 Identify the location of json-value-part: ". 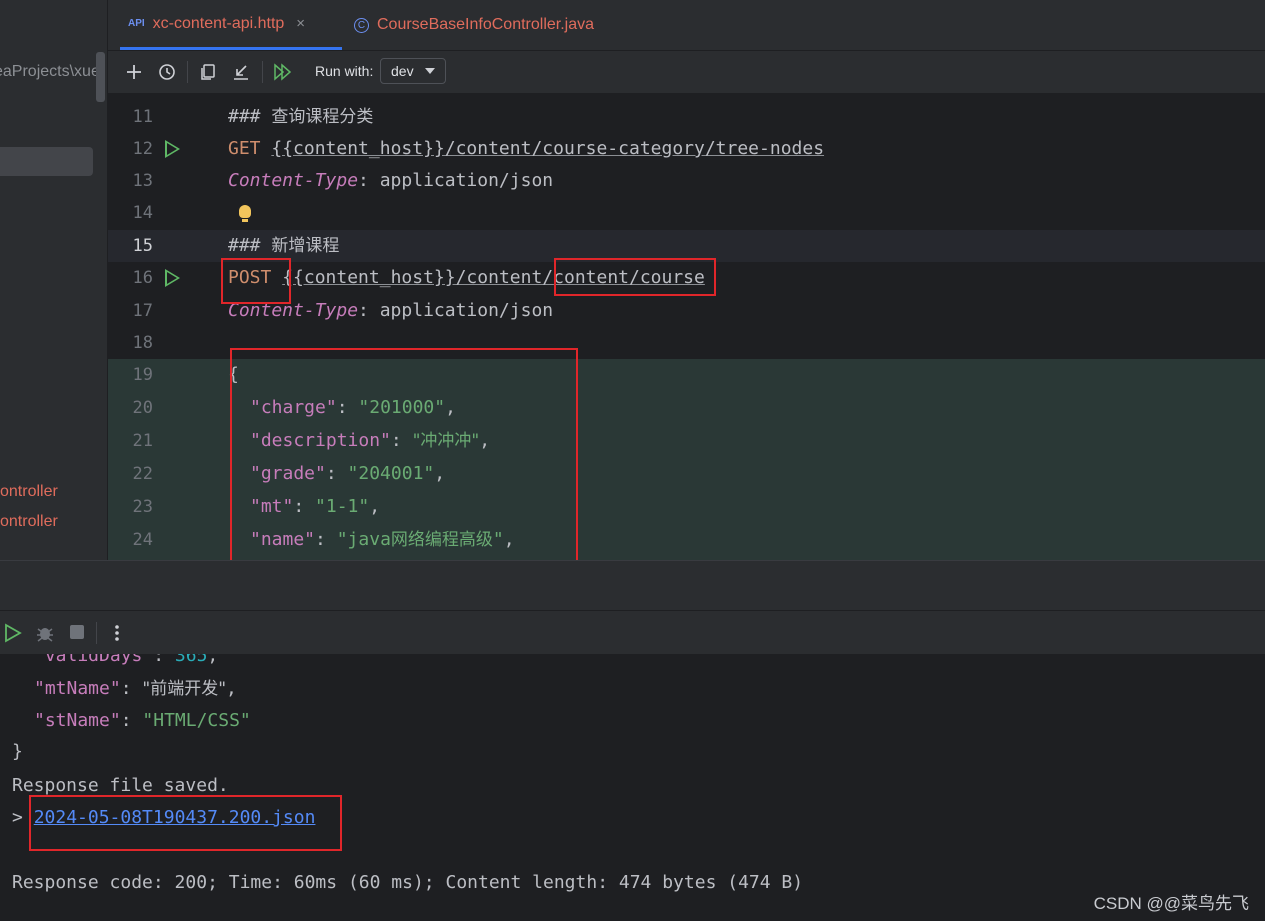
(498, 539).